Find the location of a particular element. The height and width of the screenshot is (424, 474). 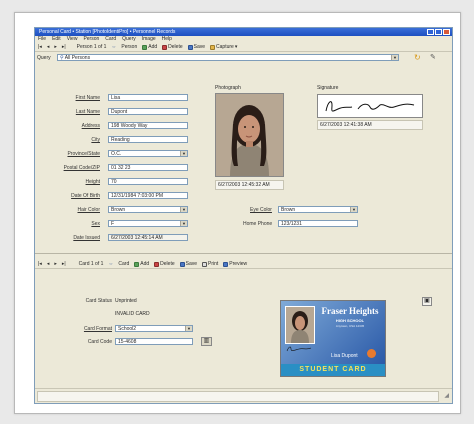

close-button is located at coordinates (446, 32).